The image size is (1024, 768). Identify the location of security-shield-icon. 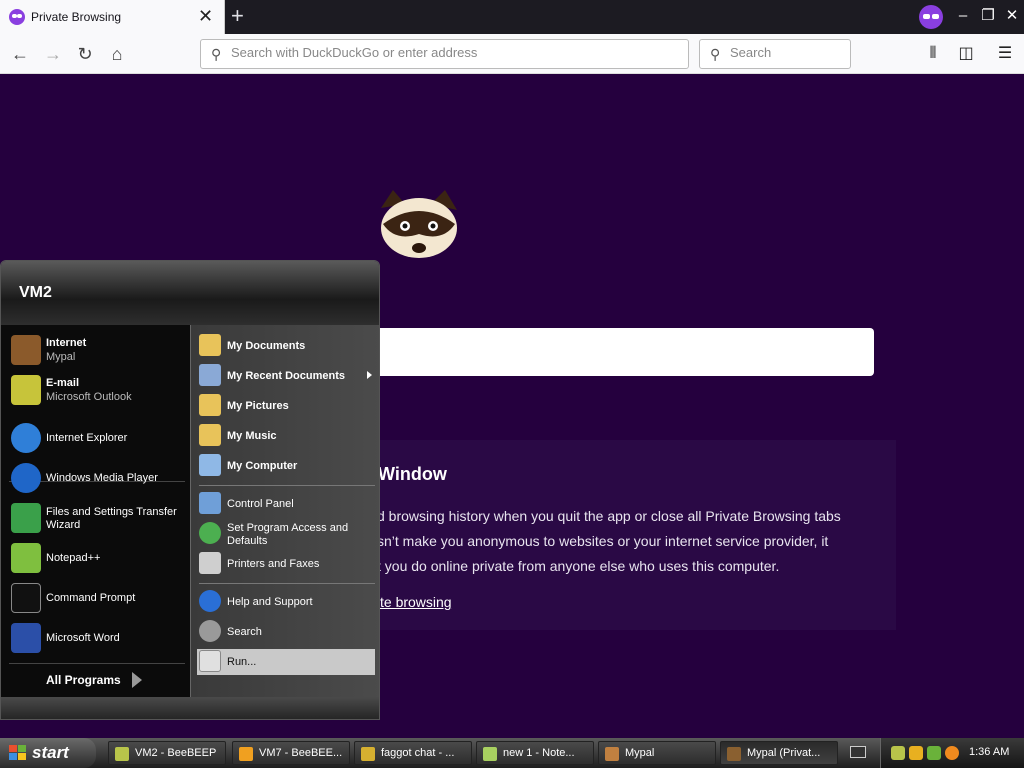
(916, 753).